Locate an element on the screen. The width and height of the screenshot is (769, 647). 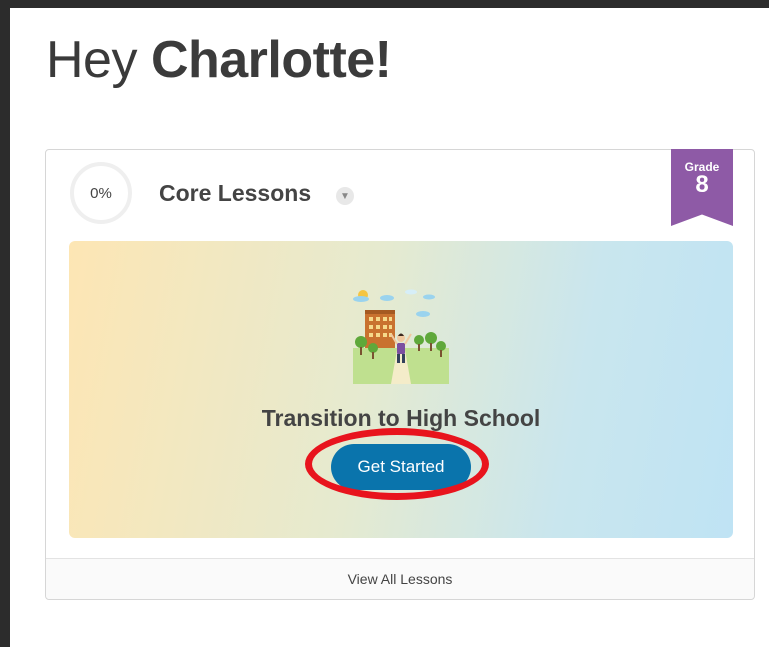
grade-ribbon: Grade 8 is located at coordinates (702, 187).